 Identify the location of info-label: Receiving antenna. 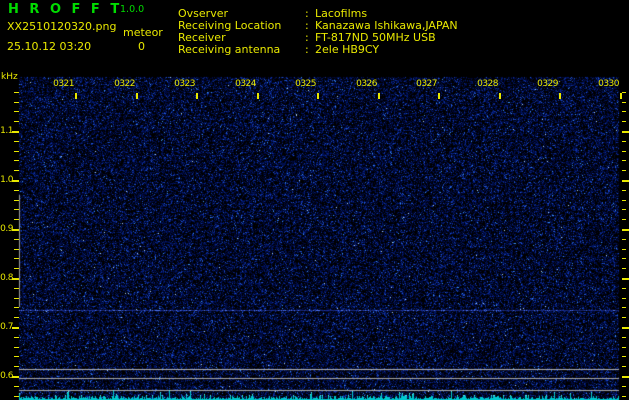
(229, 49).